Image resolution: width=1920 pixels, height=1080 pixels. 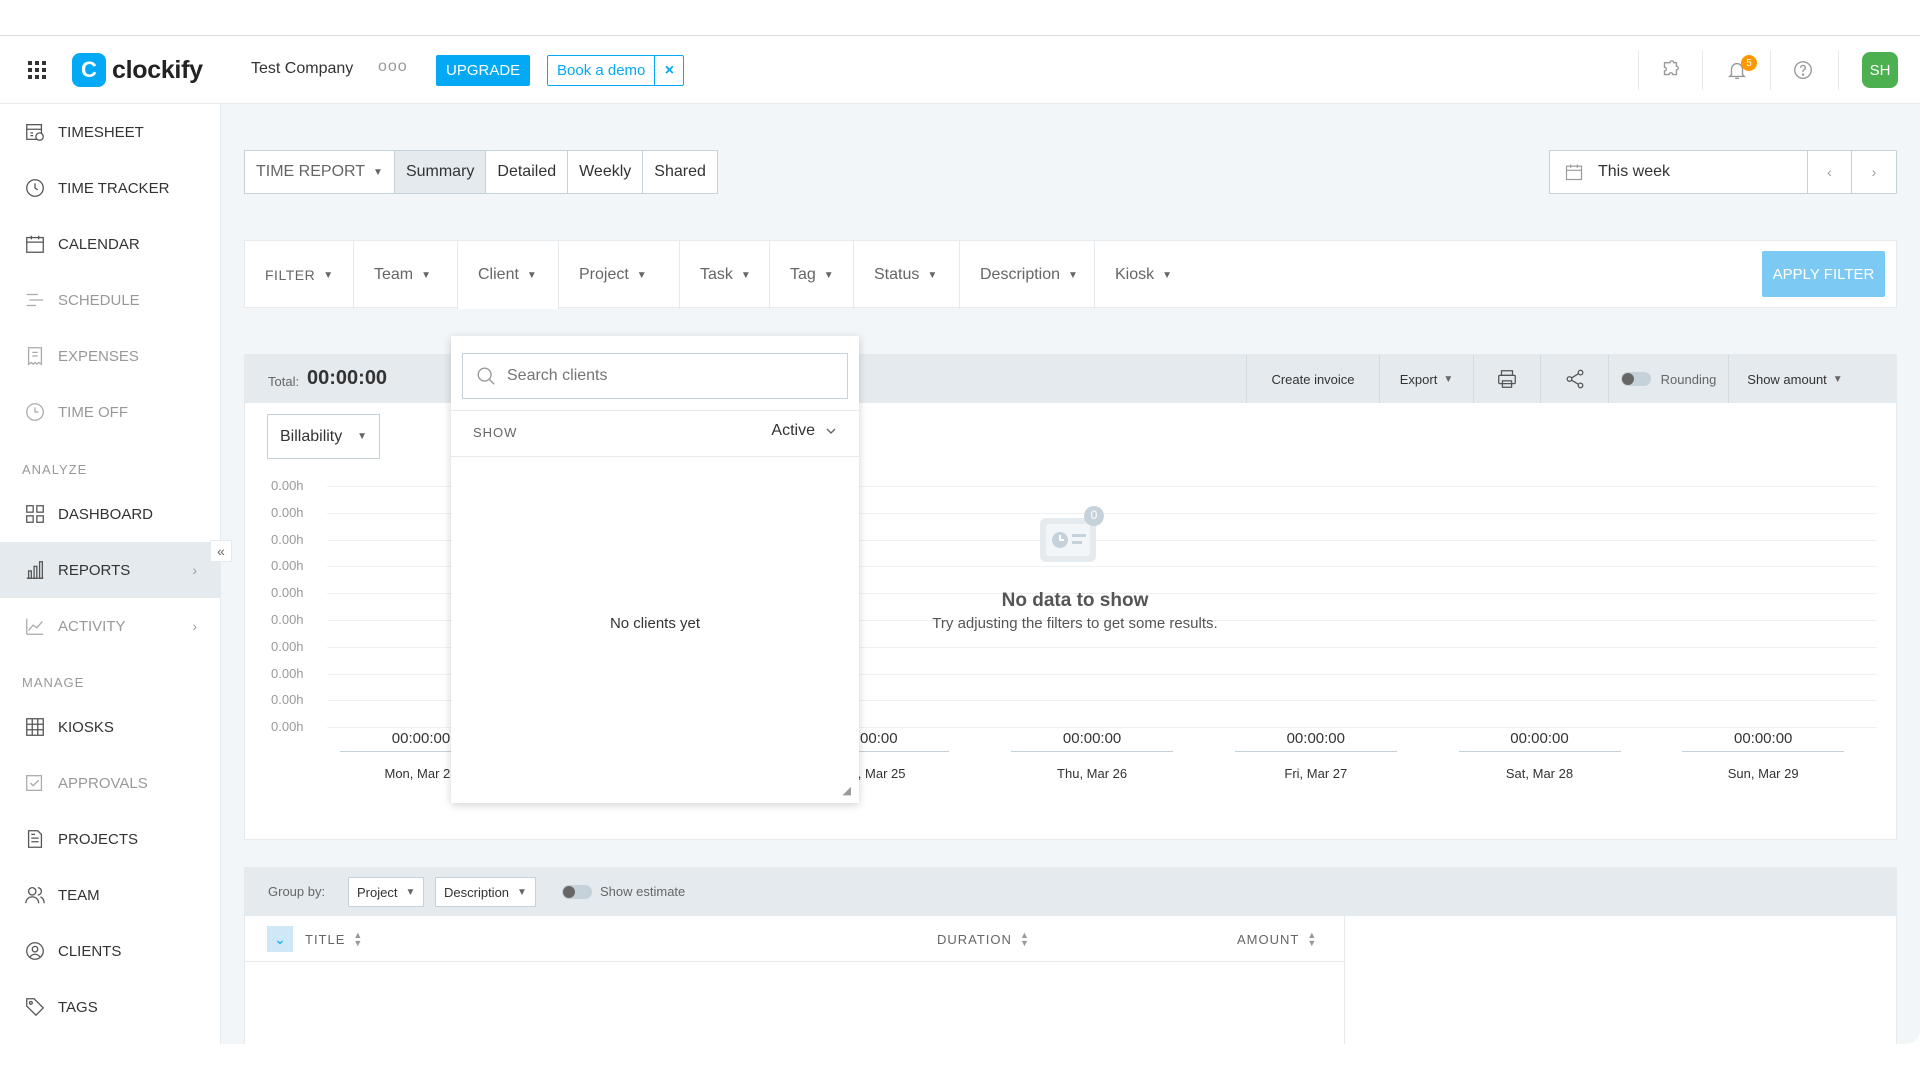 I want to click on tab-weekly: Weekly, so click(x=606, y=172).